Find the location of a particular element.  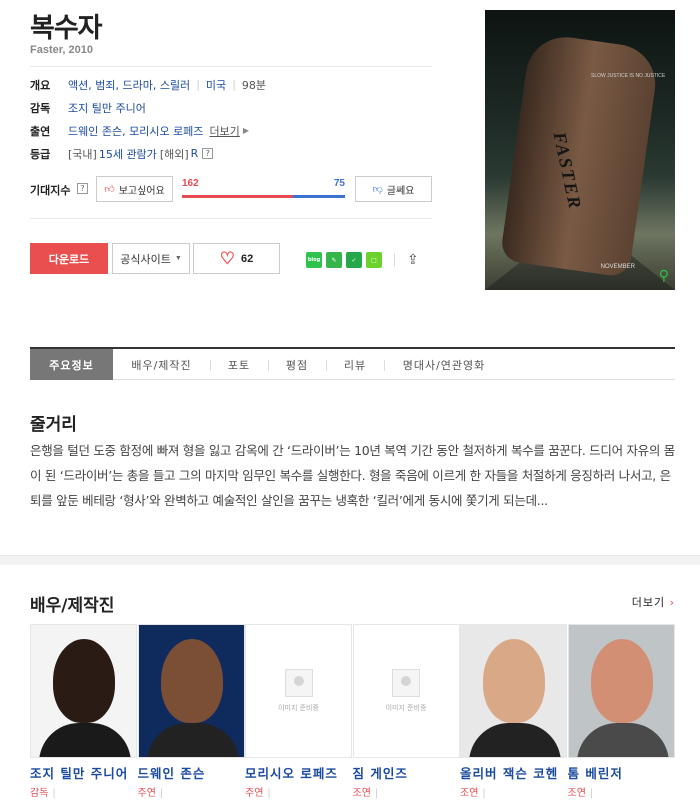

caret-down-icon: ▼ is located at coordinates (178, 258).